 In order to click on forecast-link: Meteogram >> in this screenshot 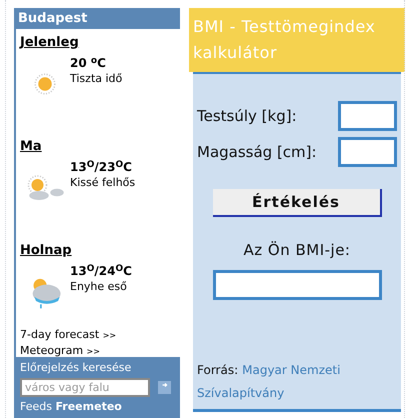, I will do `click(60, 351)`.